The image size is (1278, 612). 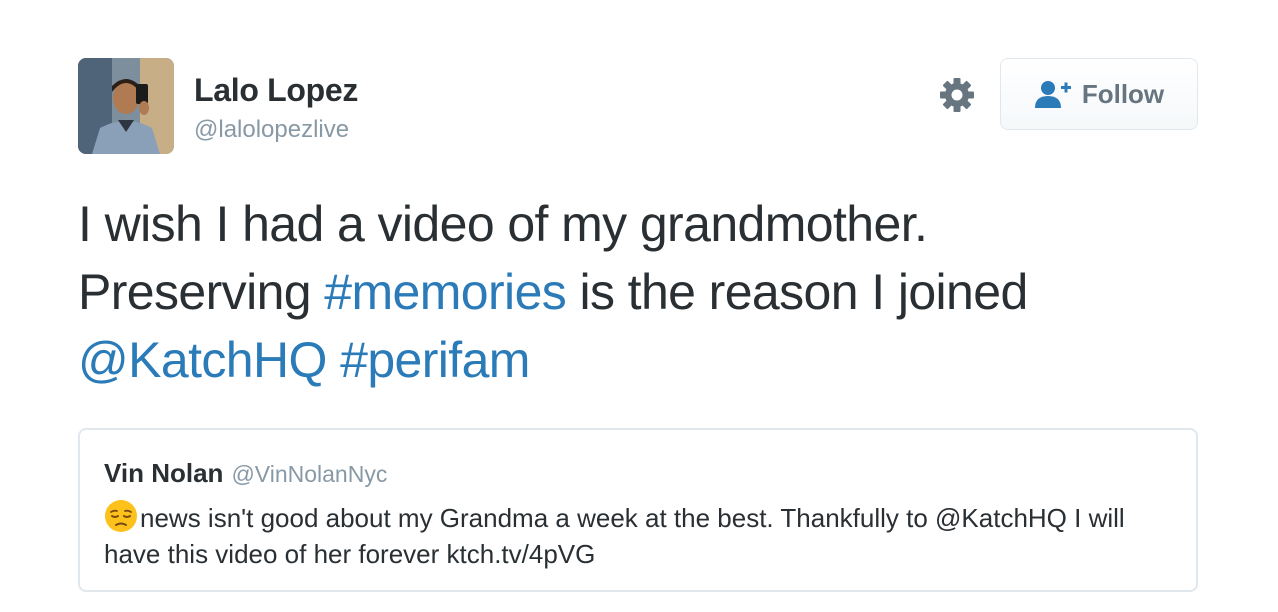 What do you see at coordinates (445, 292) in the screenshot?
I see `hashtag-memories: #memories` at bounding box center [445, 292].